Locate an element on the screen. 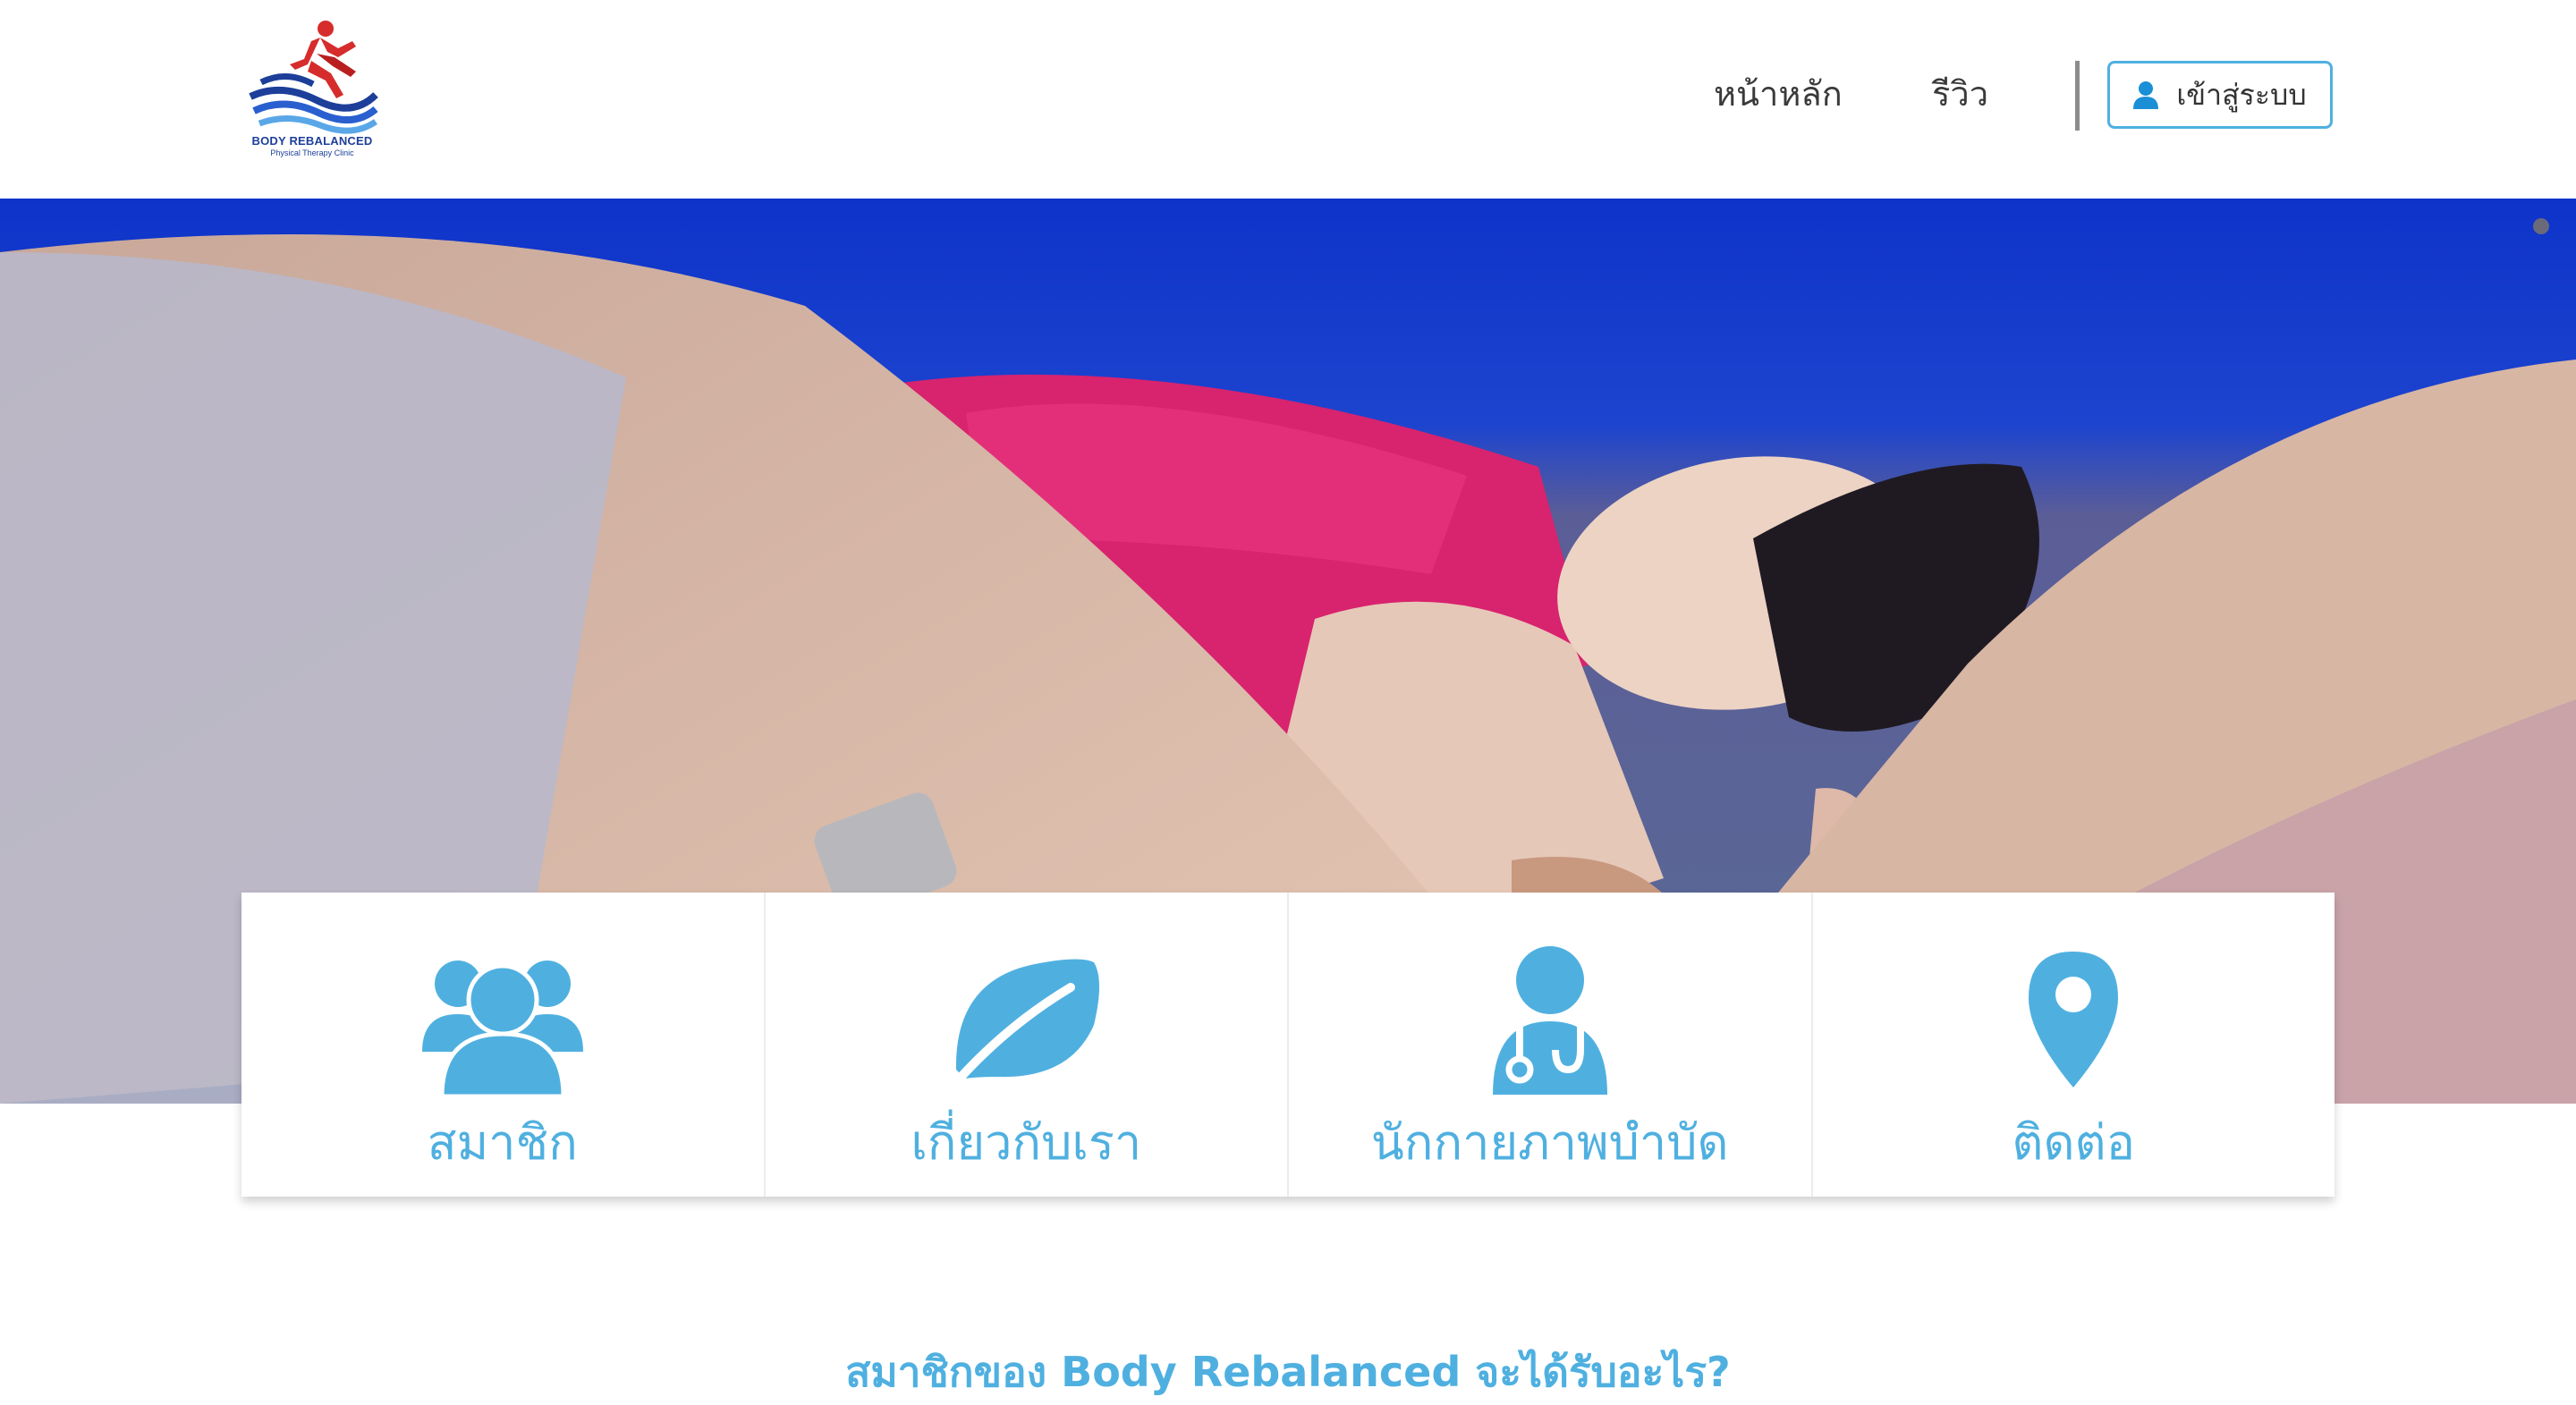 This screenshot has width=2576, height=1405. login-label: เข้าสู่ระบบ is located at coordinates (2241, 94).